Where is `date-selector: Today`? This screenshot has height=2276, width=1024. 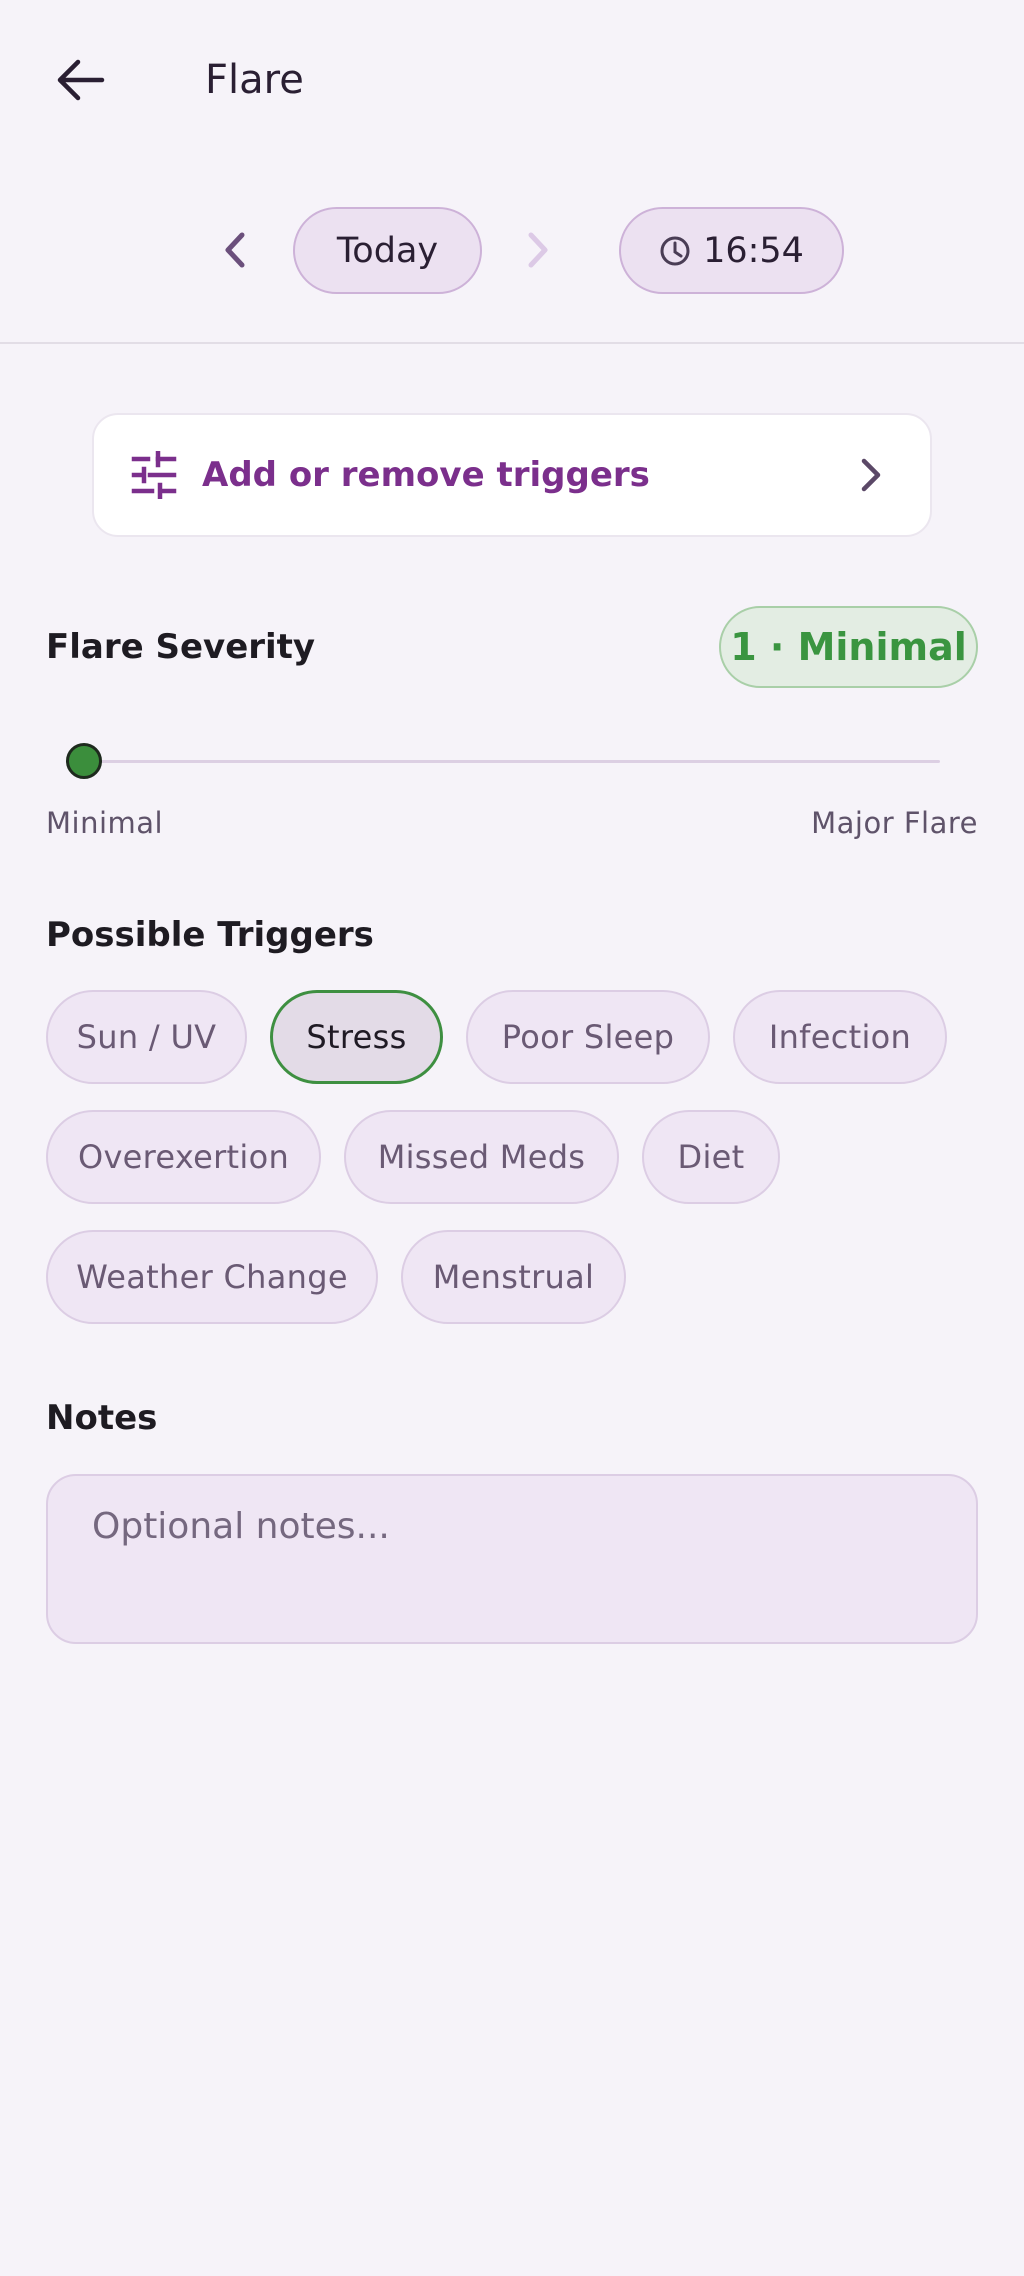 date-selector: Today is located at coordinates (387, 250).